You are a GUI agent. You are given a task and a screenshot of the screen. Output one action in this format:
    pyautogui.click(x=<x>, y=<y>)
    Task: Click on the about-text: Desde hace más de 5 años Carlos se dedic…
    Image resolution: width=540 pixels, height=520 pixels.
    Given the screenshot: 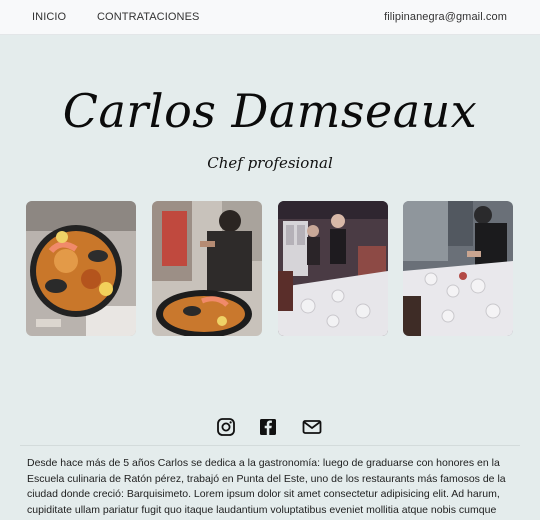 What is the action you would take?
    pyautogui.click(x=266, y=486)
    